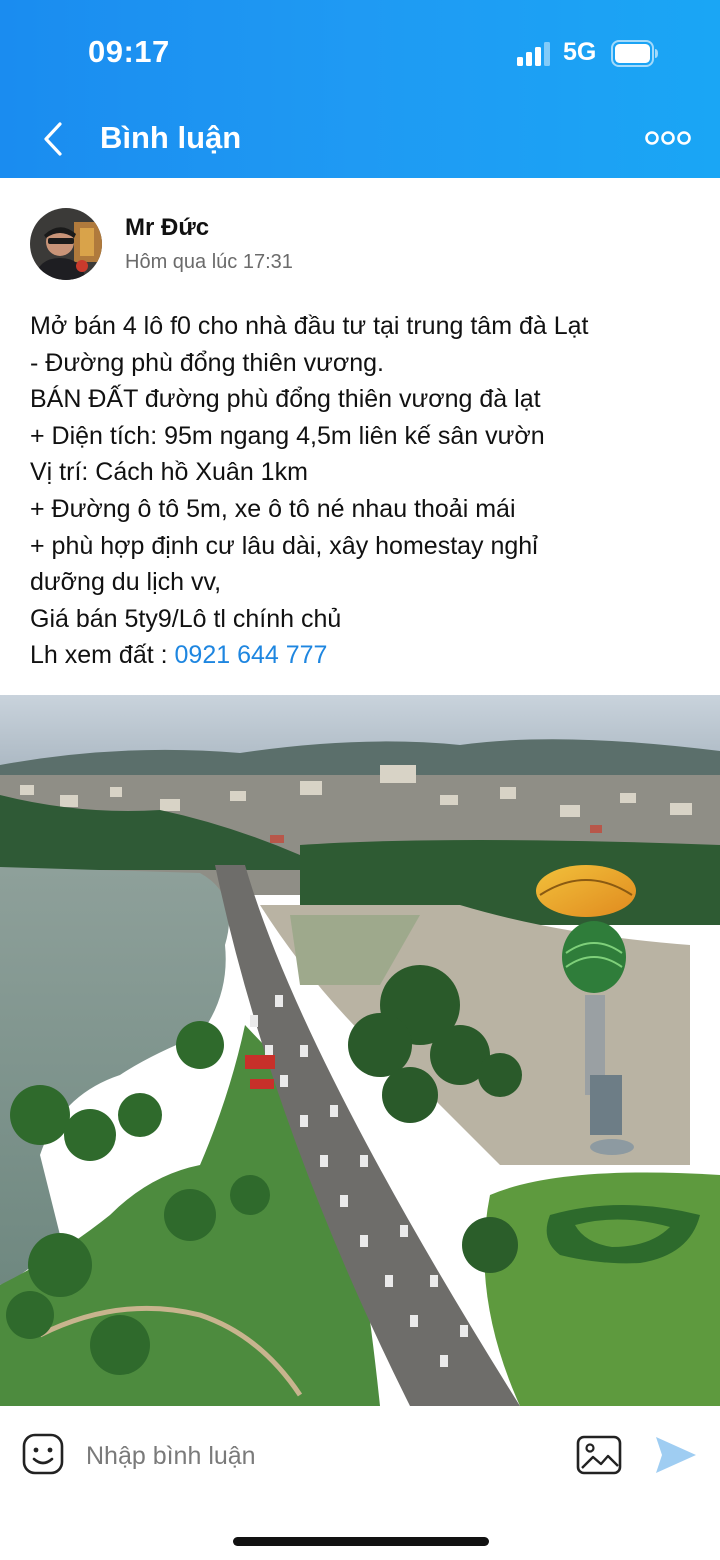 The height and width of the screenshot is (1560, 720). What do you see at coordinates (634, 53) in the screenshot?
I see `battery-icon` at bounding box center [634, 53].